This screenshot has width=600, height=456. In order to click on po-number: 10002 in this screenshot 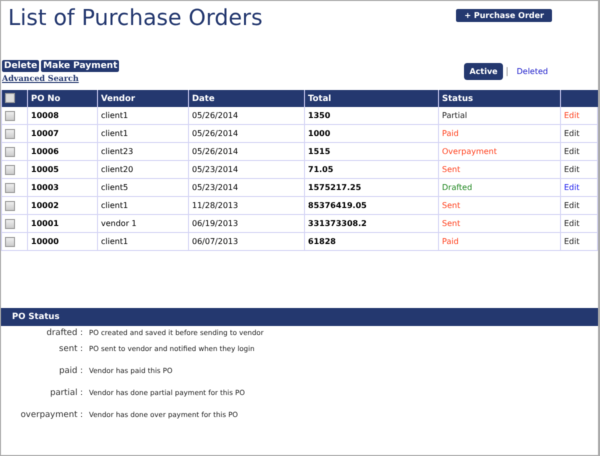, I will do `click(45, 205)`.